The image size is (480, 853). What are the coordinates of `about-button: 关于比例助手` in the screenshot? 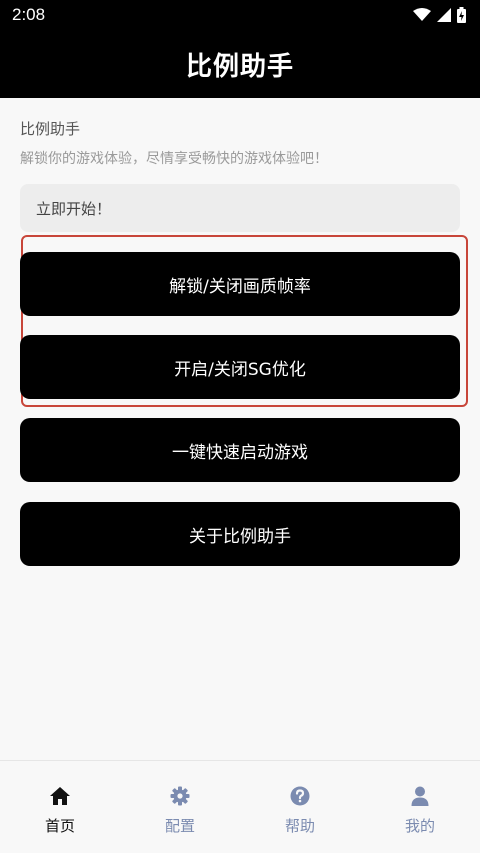 It's located at (240, 534).